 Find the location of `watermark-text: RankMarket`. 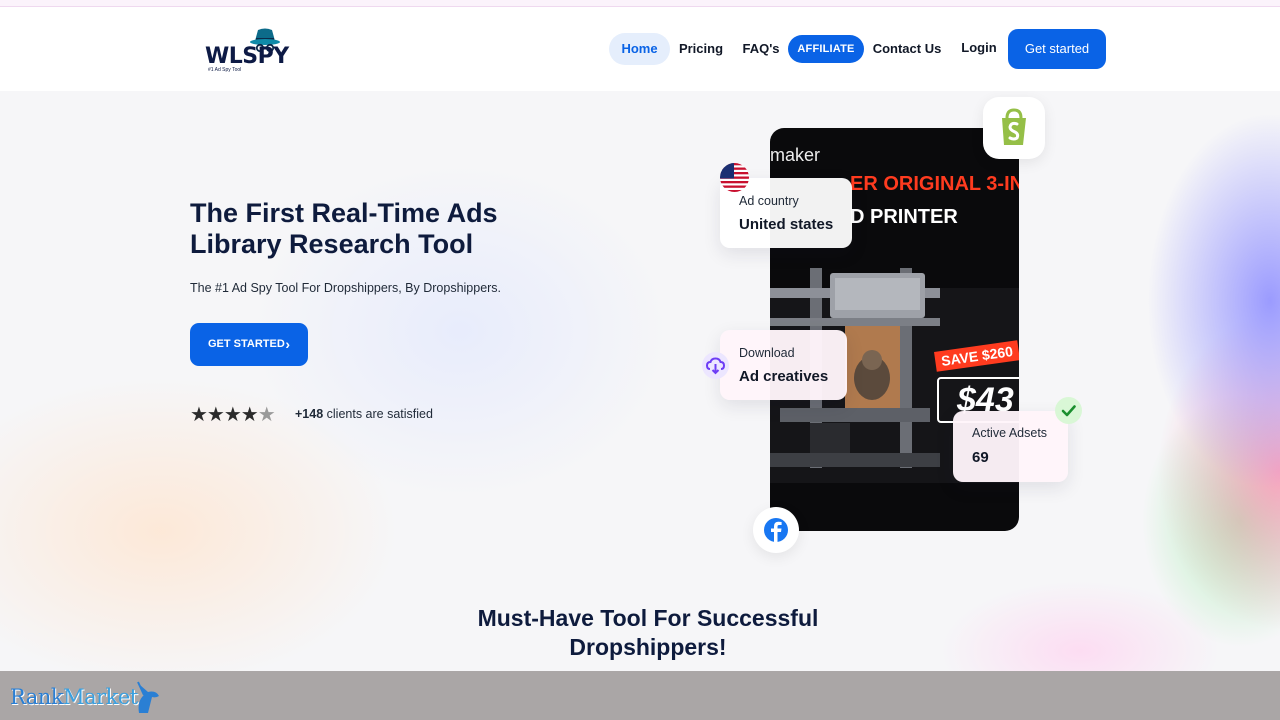

watermark-text: RankMarket is located at coordinates (74, 697).